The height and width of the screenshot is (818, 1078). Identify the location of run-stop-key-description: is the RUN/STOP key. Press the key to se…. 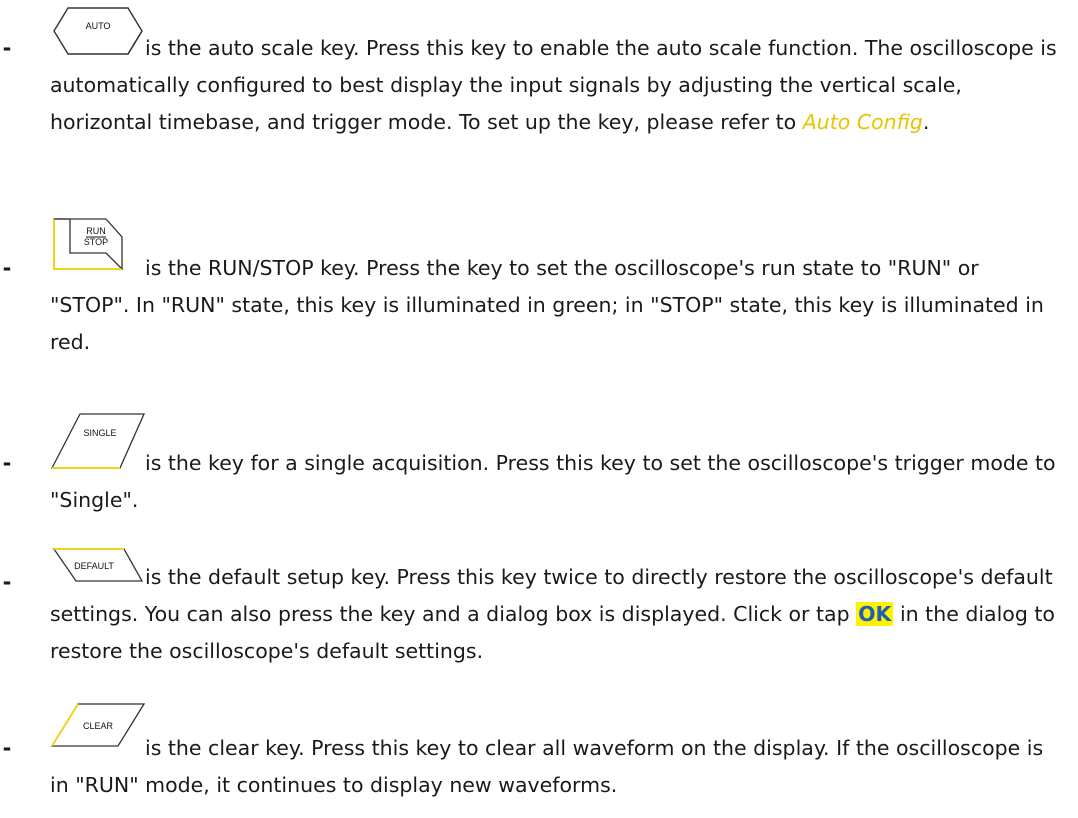
(547, 305).